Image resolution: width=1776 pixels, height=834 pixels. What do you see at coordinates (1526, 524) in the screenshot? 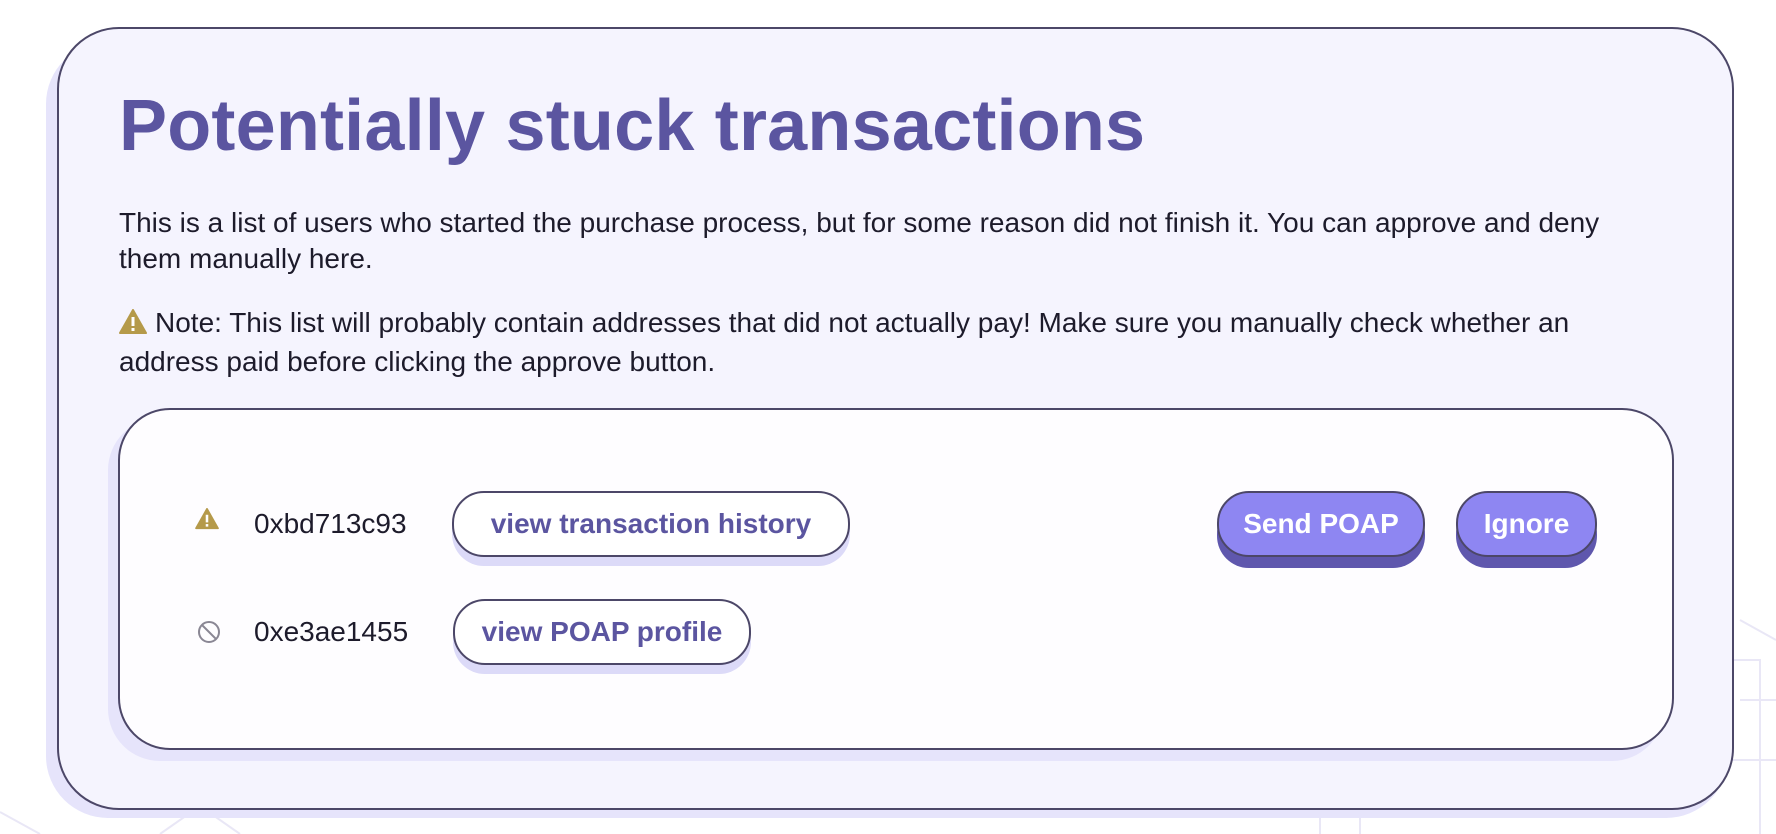
I see `ignore-button: Ignore` at bounding box center [1526, 524].